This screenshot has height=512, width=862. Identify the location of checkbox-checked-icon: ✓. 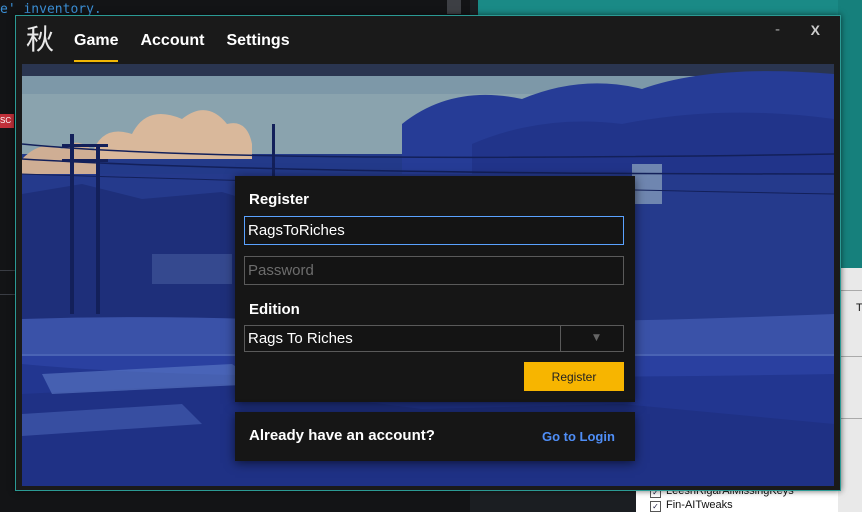
(655, 506).